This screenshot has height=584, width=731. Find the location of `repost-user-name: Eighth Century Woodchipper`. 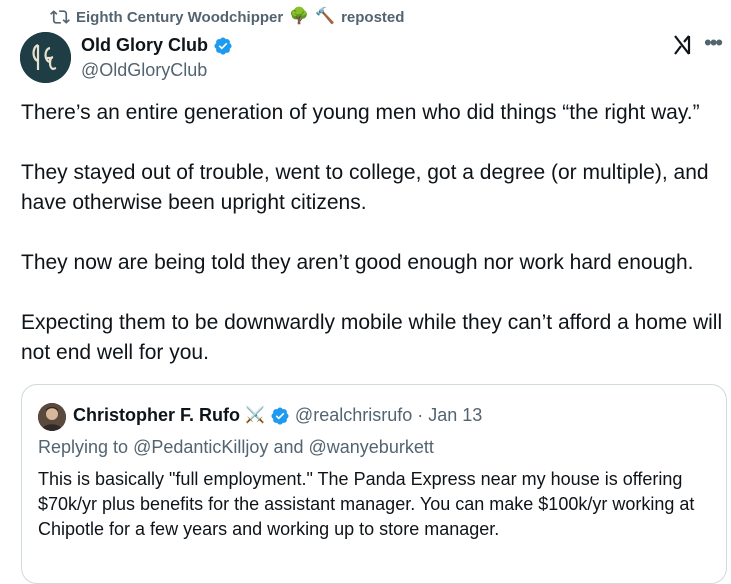

repost-user-name: Eighth Century Woodchipper is located at coordinates (179, 17).